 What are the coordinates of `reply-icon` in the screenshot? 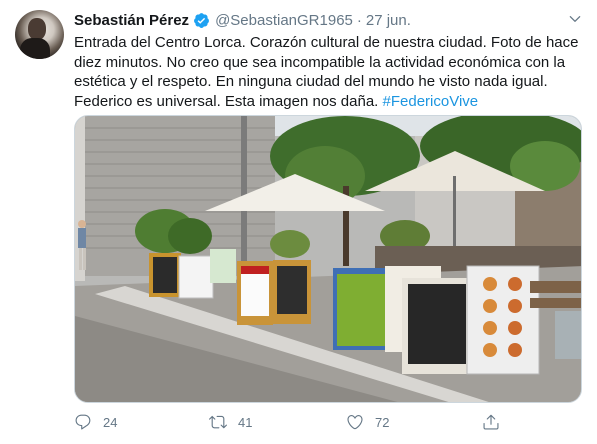 It's located at (83, 422).